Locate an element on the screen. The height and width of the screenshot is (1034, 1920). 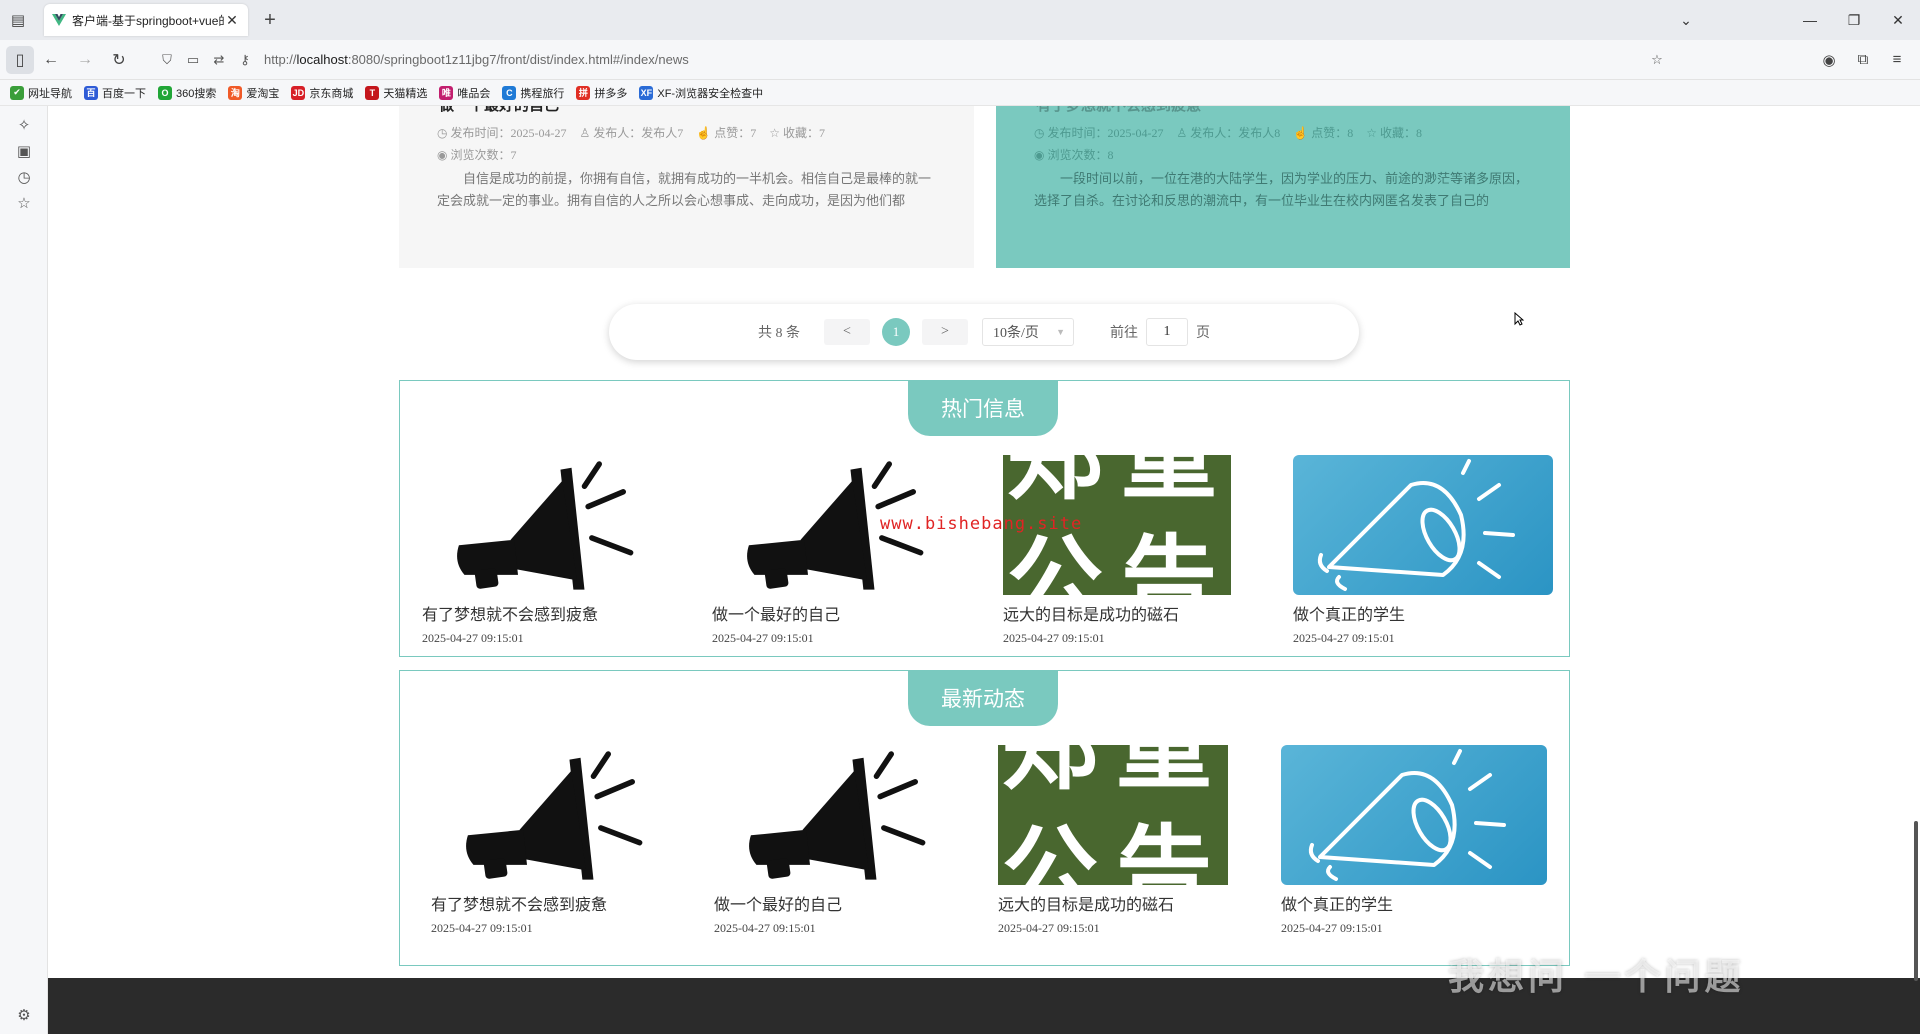
bookmark-label: 携程旅行 is located at coordinates (542, 93).